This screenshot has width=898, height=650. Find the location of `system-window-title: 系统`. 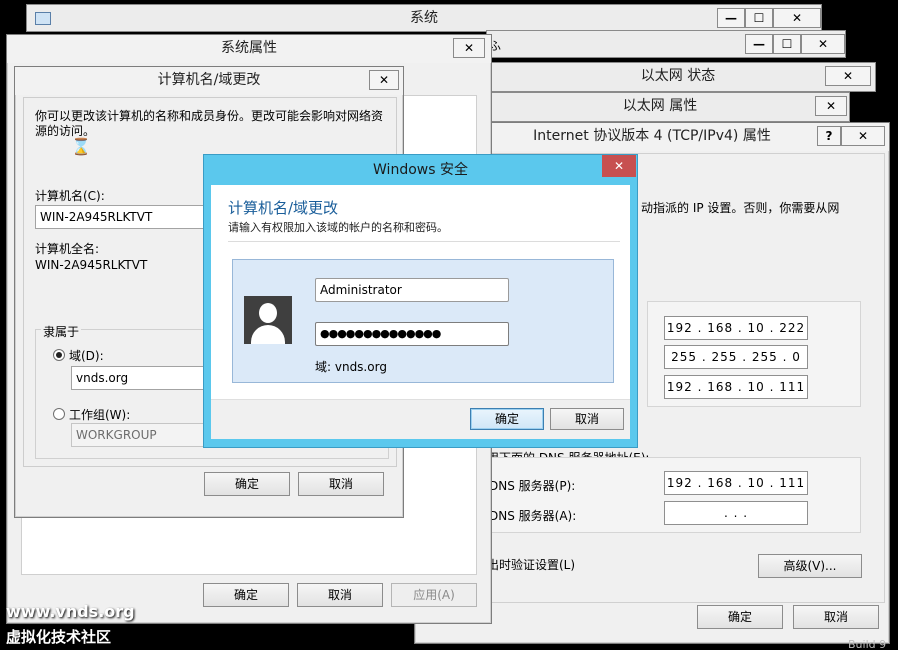

system-window-title: 系统 is located at coordinates (424, 18).